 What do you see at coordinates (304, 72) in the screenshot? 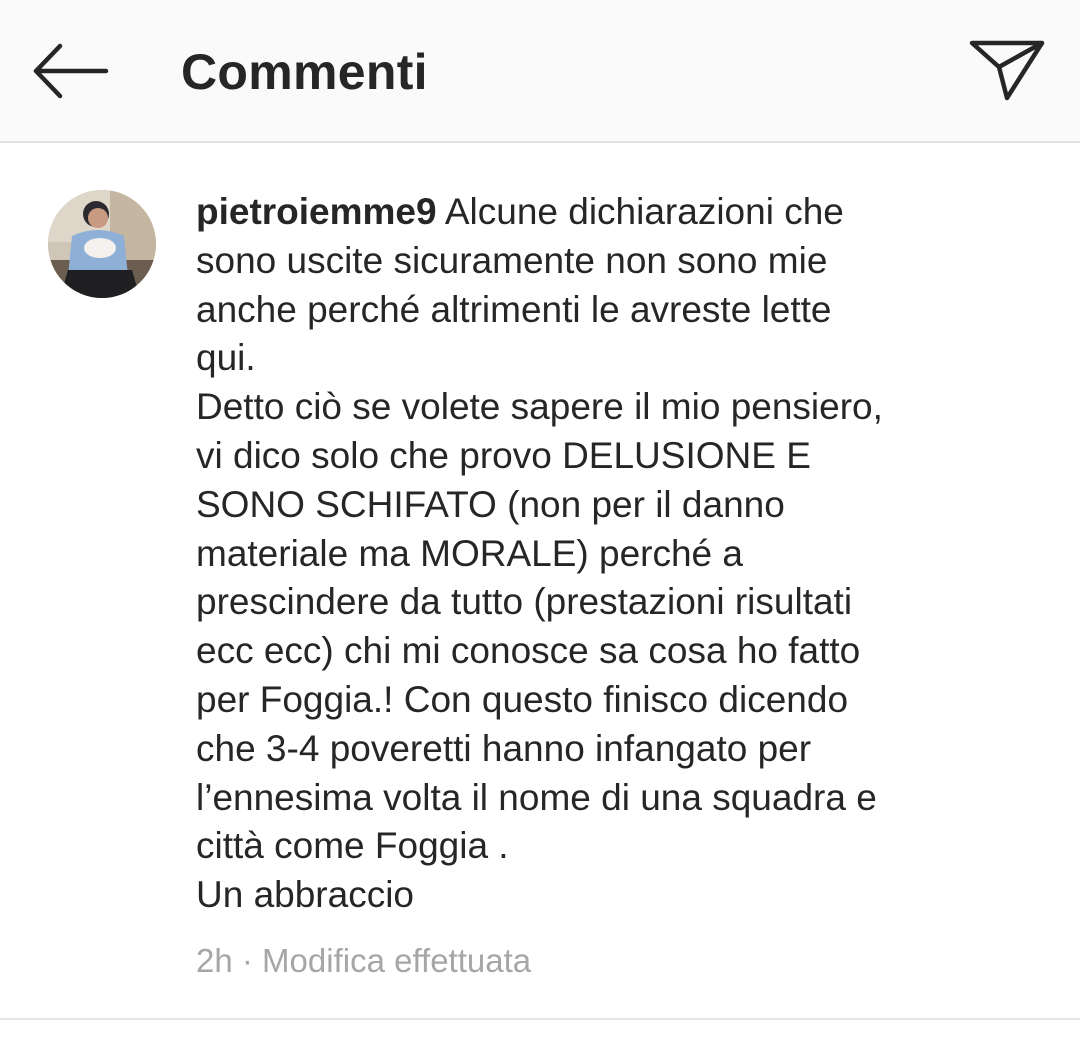
I see `page-title: Commenti` at bounding box center [304, 72].